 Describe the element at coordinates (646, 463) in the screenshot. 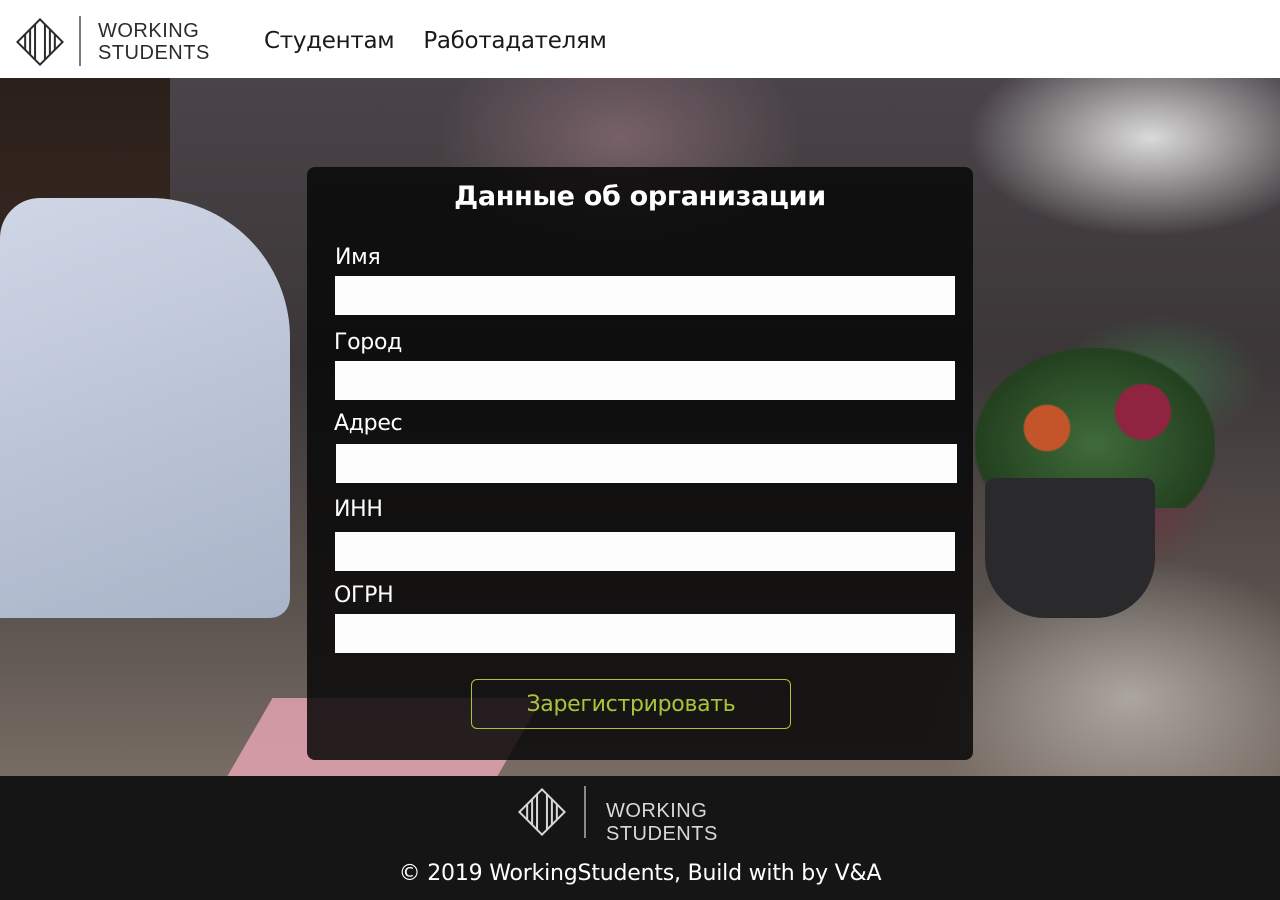

I see `address-input` at that location.